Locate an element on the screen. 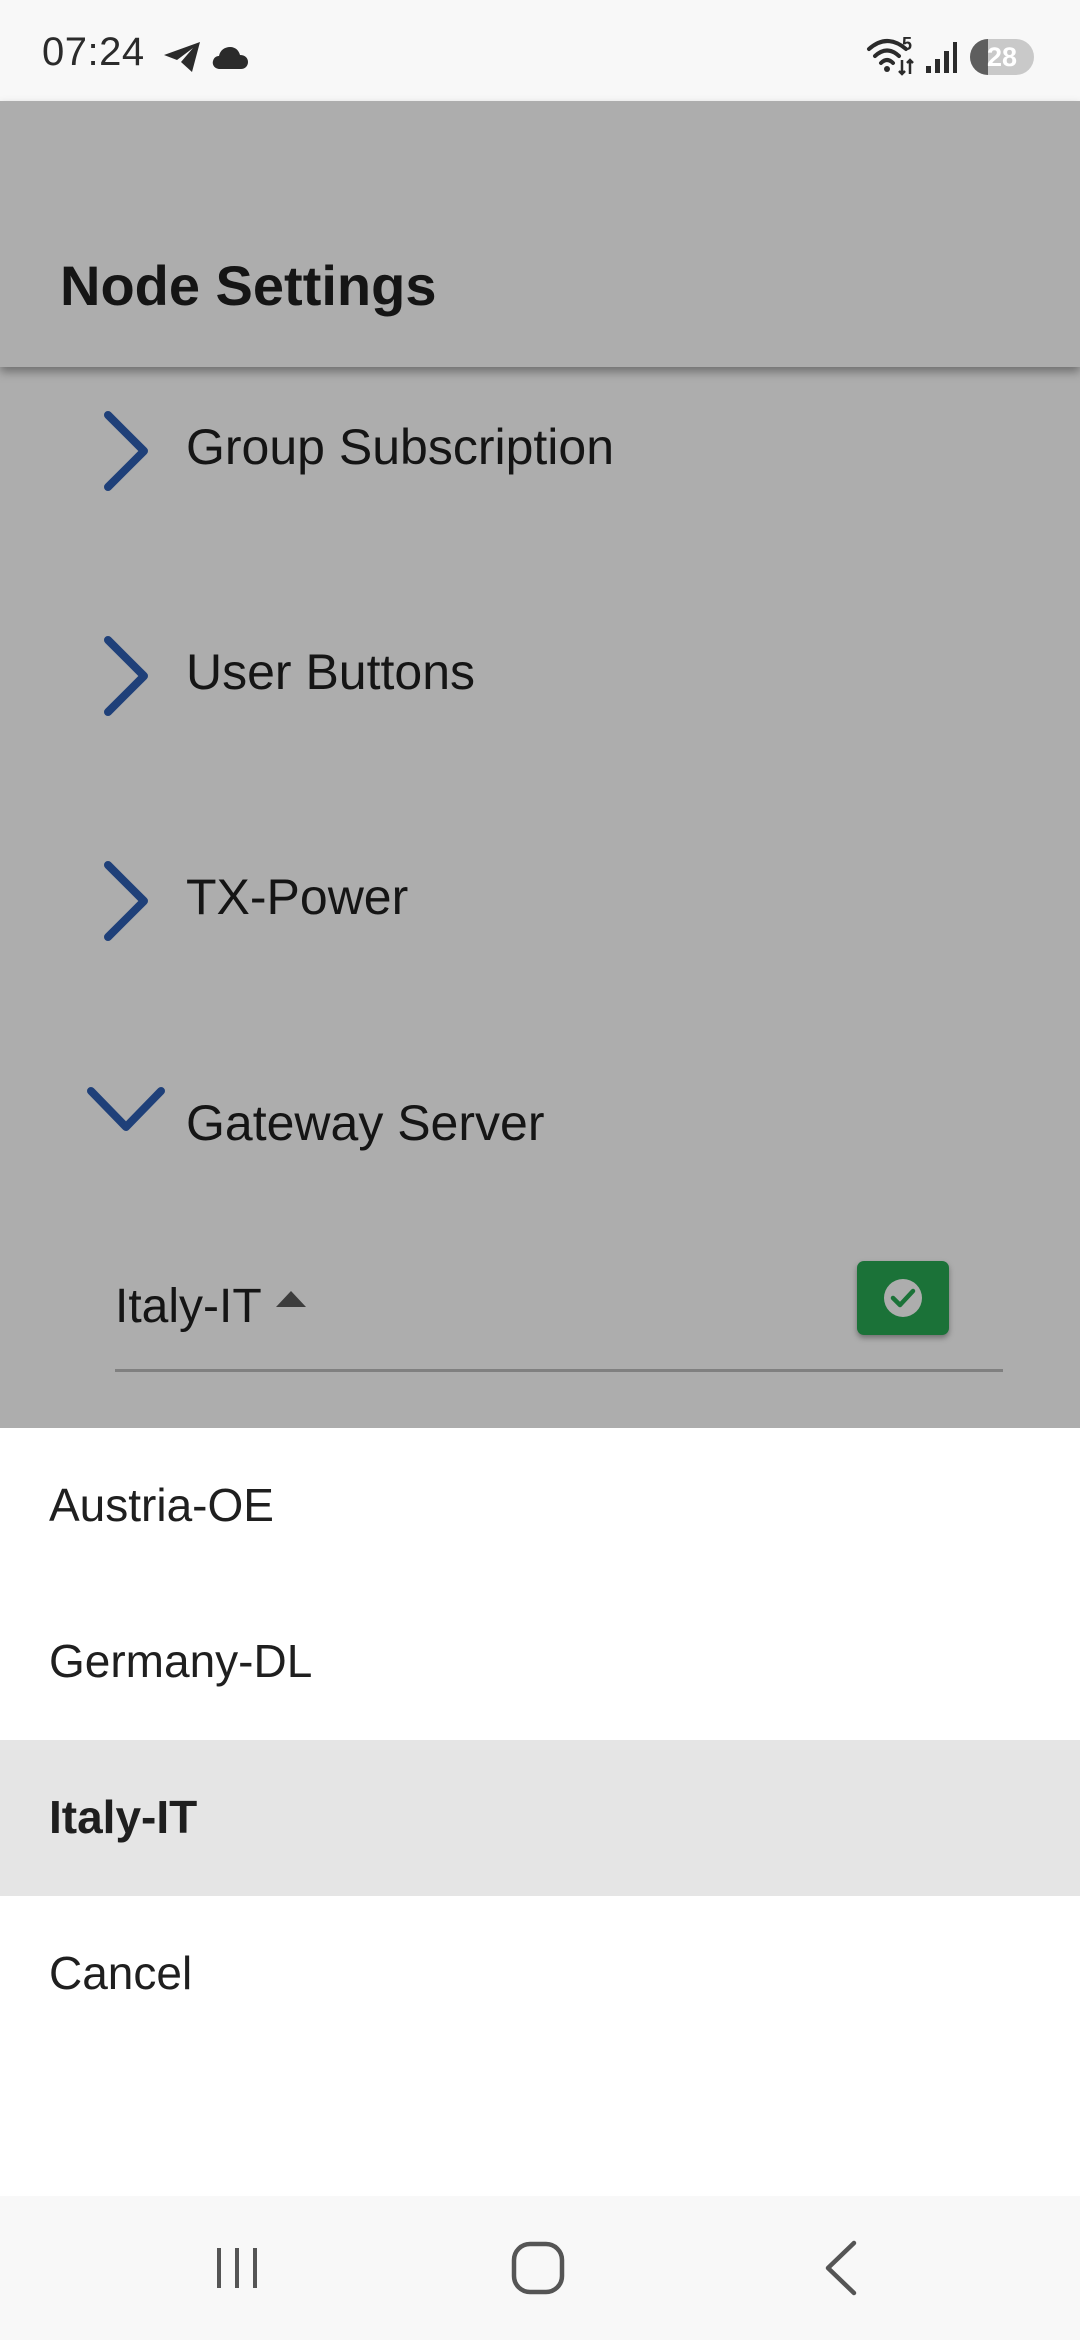 The width and height of the screenshot is (1080, 2340). wifi-badge: 5 is located at coordinates (907, 44).